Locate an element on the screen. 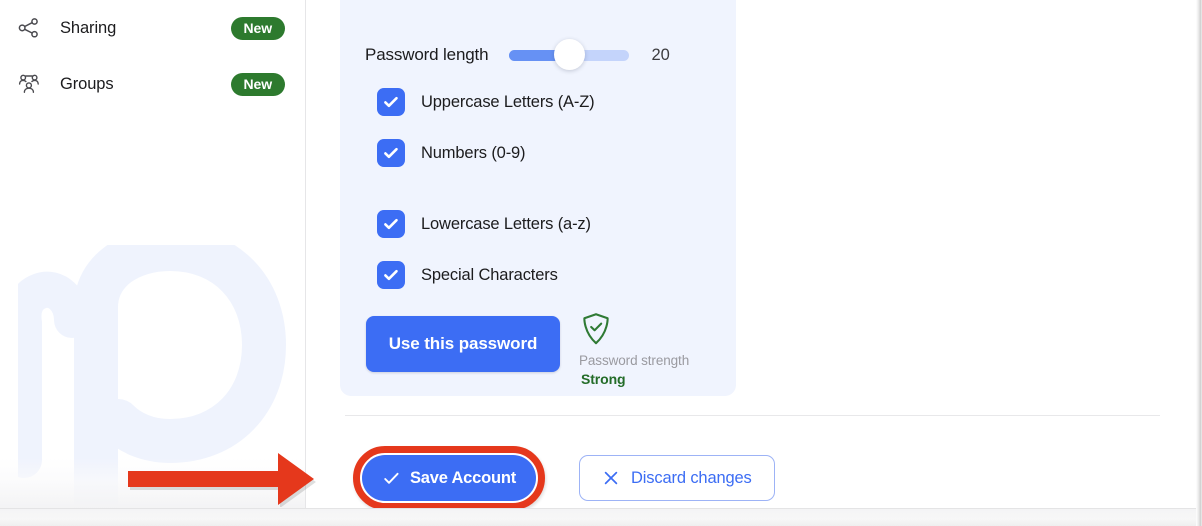 This screenshot has height=526, width=1202. window-bottom-frame is located at coordinates (601, 517).